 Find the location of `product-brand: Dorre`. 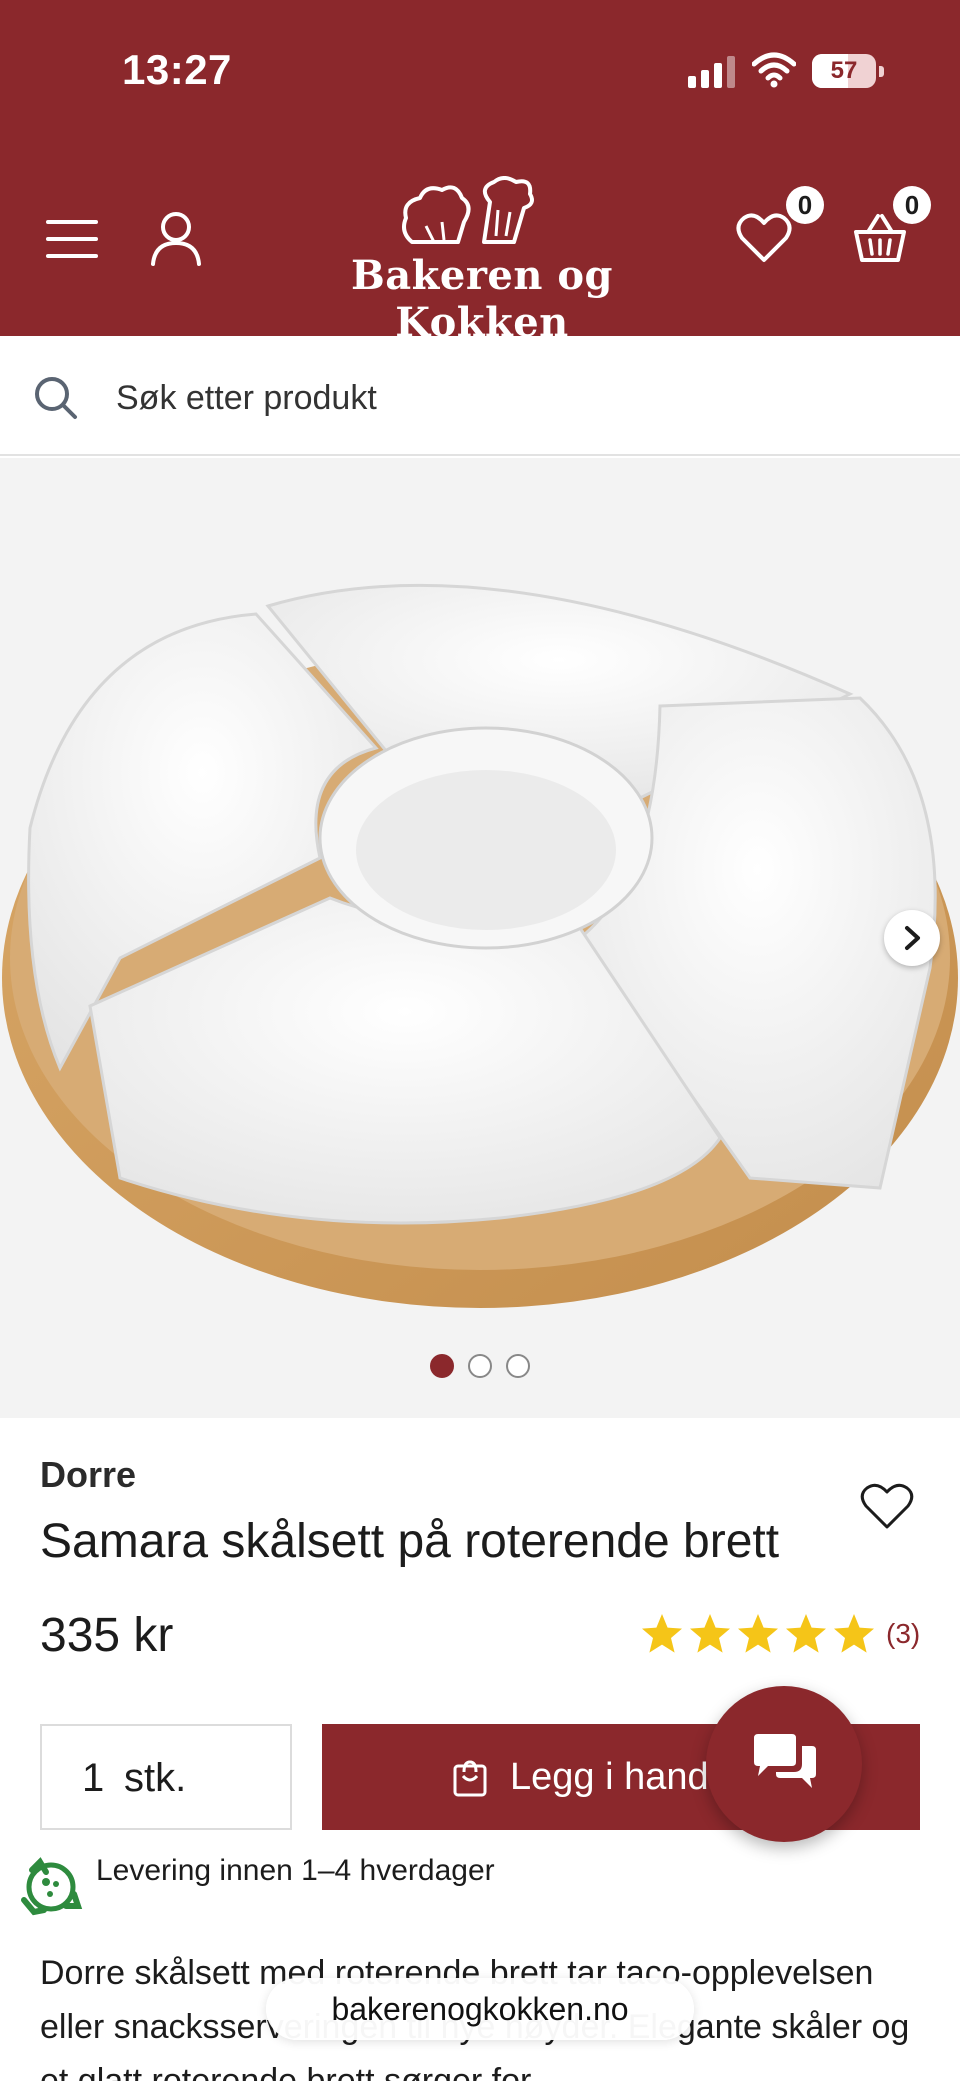

product-brand: Dorre is located at coordinates (88, 1475).